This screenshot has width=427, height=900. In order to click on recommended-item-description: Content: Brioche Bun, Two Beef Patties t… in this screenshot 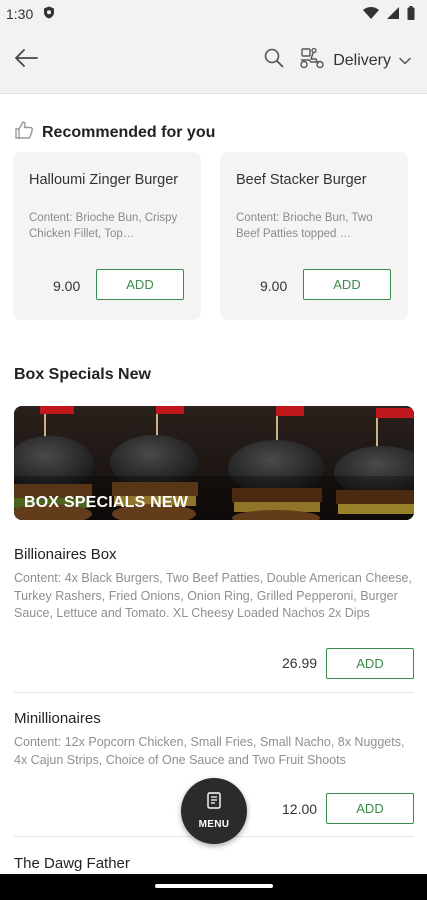, I will do `click(304, 226)`.